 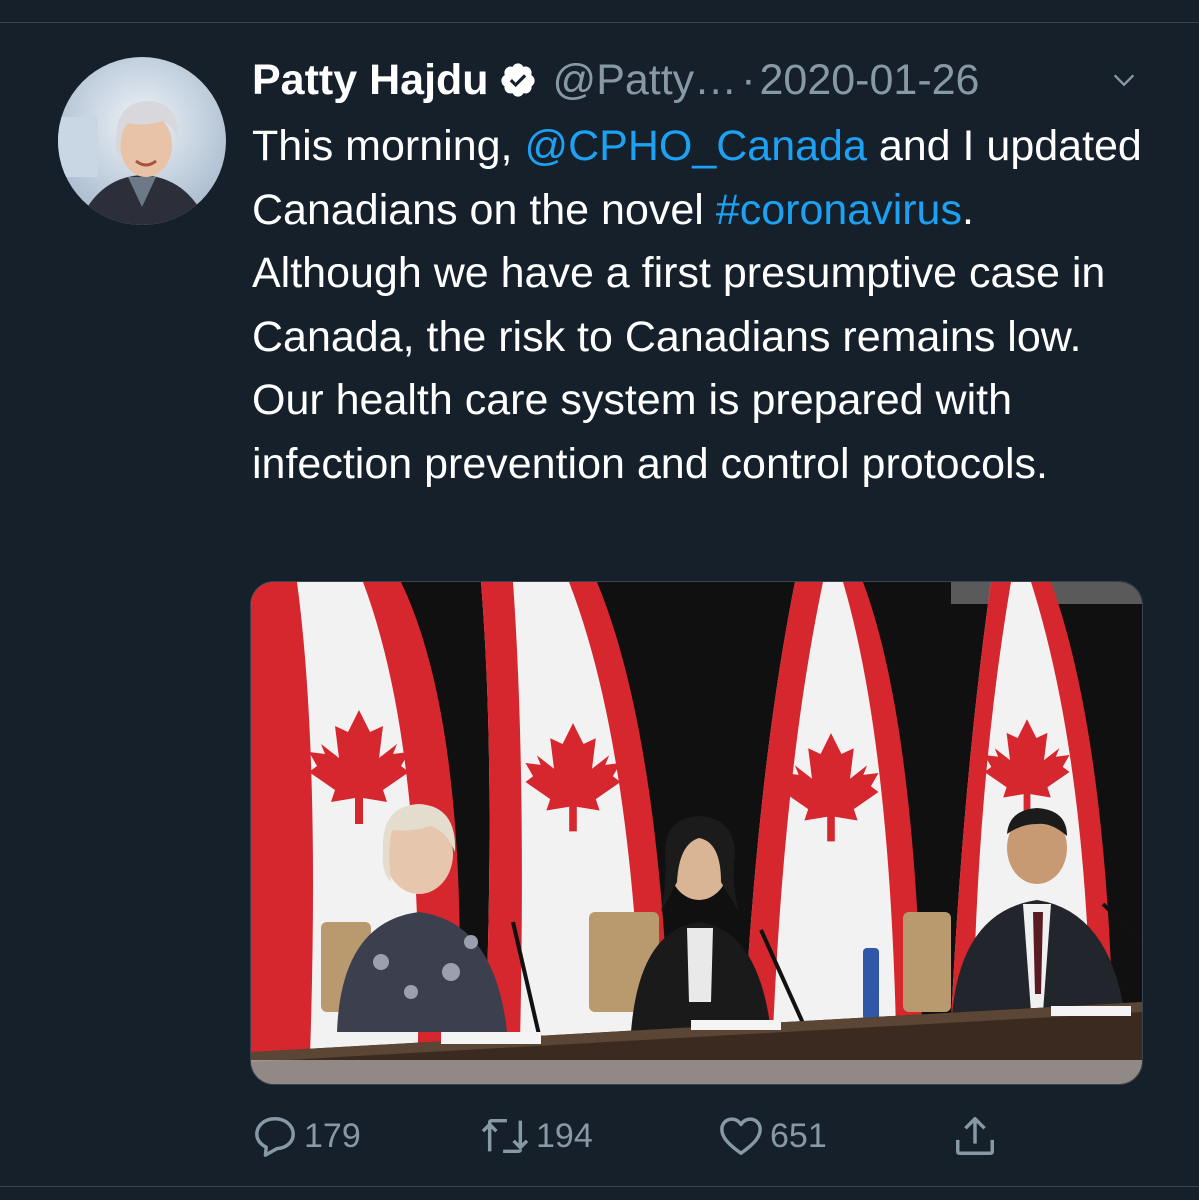 I want to click on avatar, so click(x=142, y=141).